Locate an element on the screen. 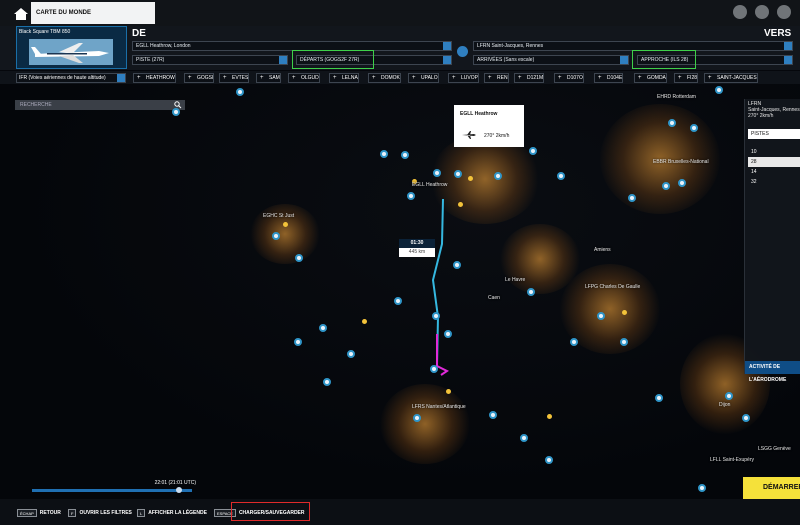 The height and width of the screenshot is (525, 800). city-label: Dijon is located at coordinates (725, 405).